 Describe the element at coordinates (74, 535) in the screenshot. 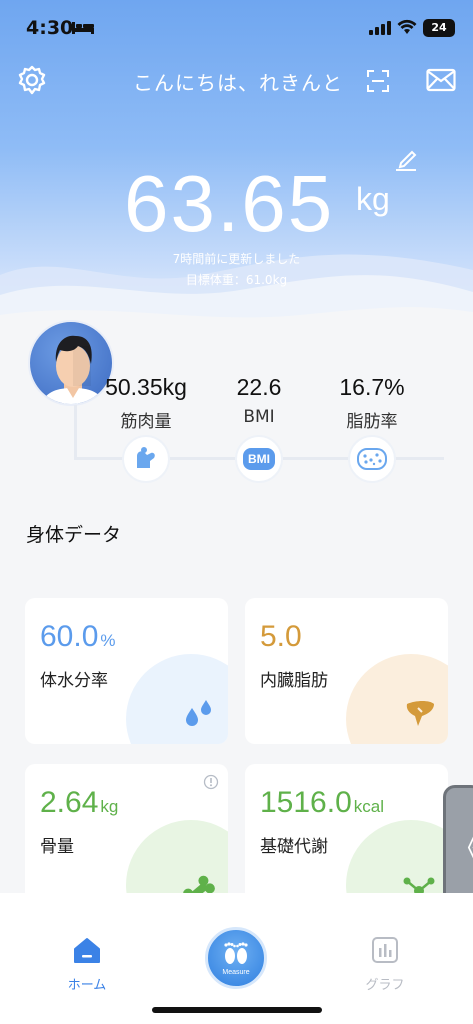

I see `section-title: 身体データ` at that location.